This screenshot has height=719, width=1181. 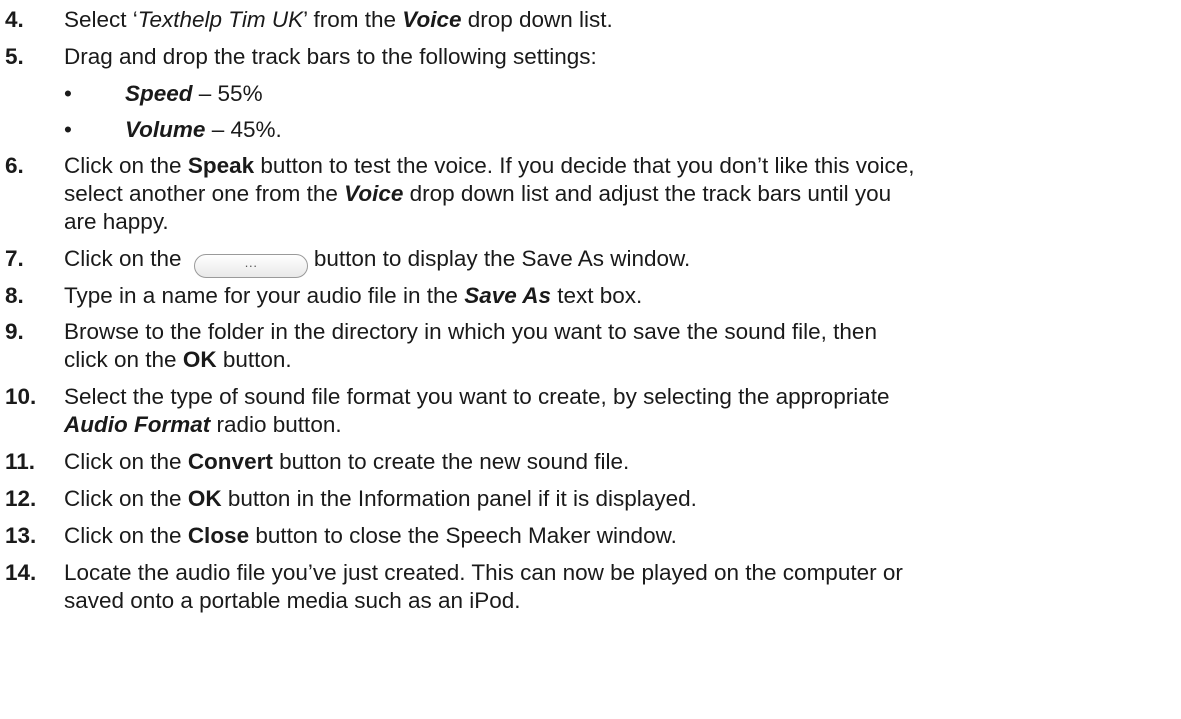 I want to click on setting-value: – 55%, so click(x=227, y=93).